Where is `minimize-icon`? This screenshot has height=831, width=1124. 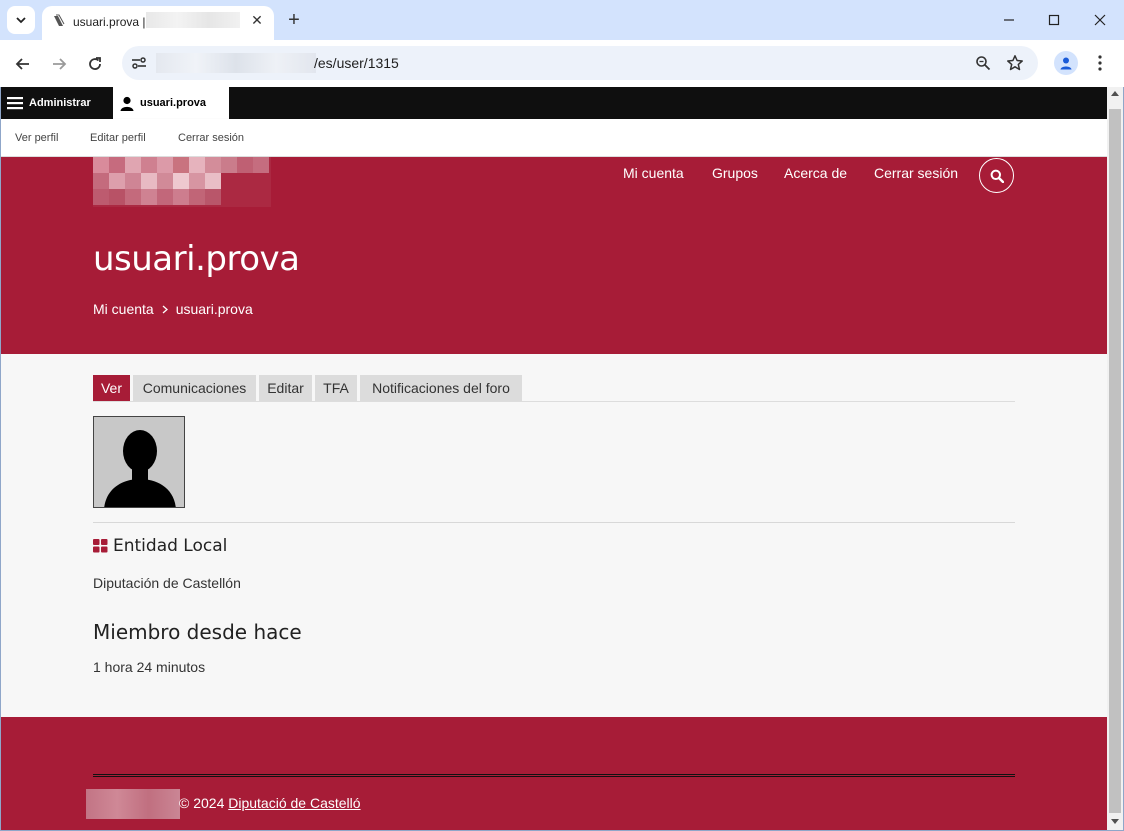
minimize-icon is located at coordinates (1009, 20).